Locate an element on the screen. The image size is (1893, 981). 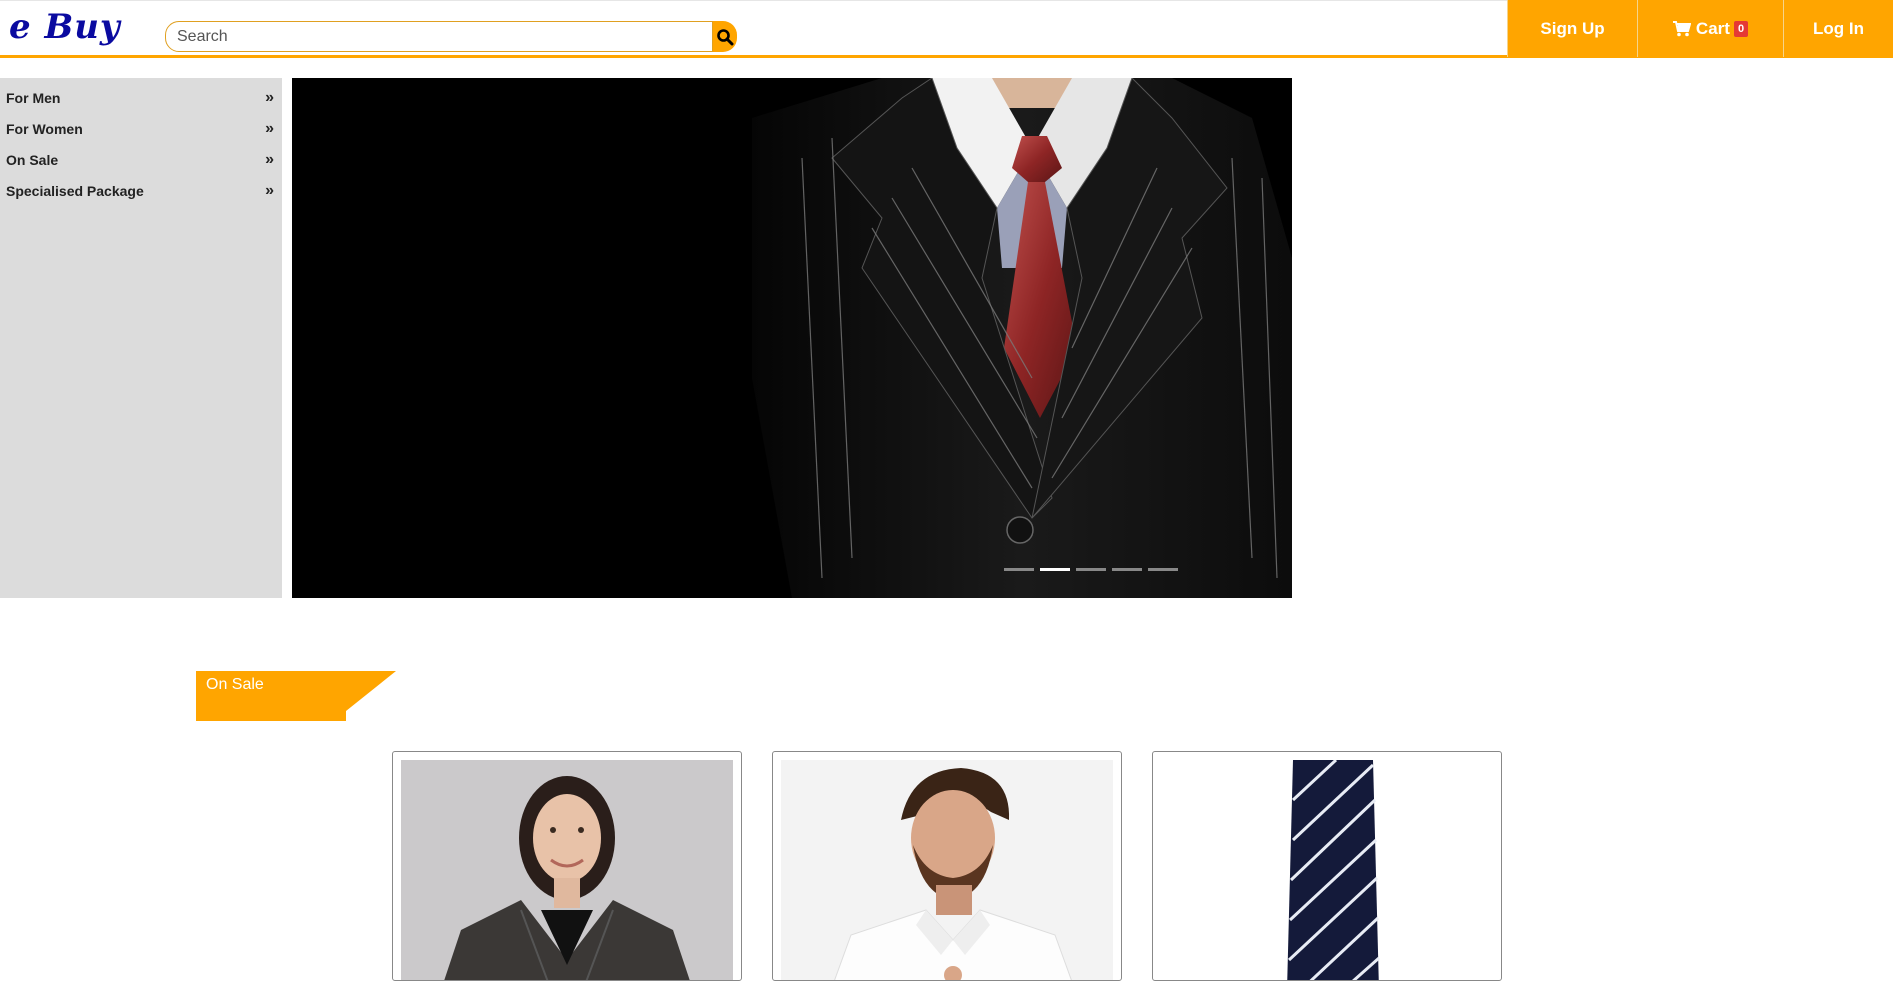
search-icon is located at coordinates (725, 36).